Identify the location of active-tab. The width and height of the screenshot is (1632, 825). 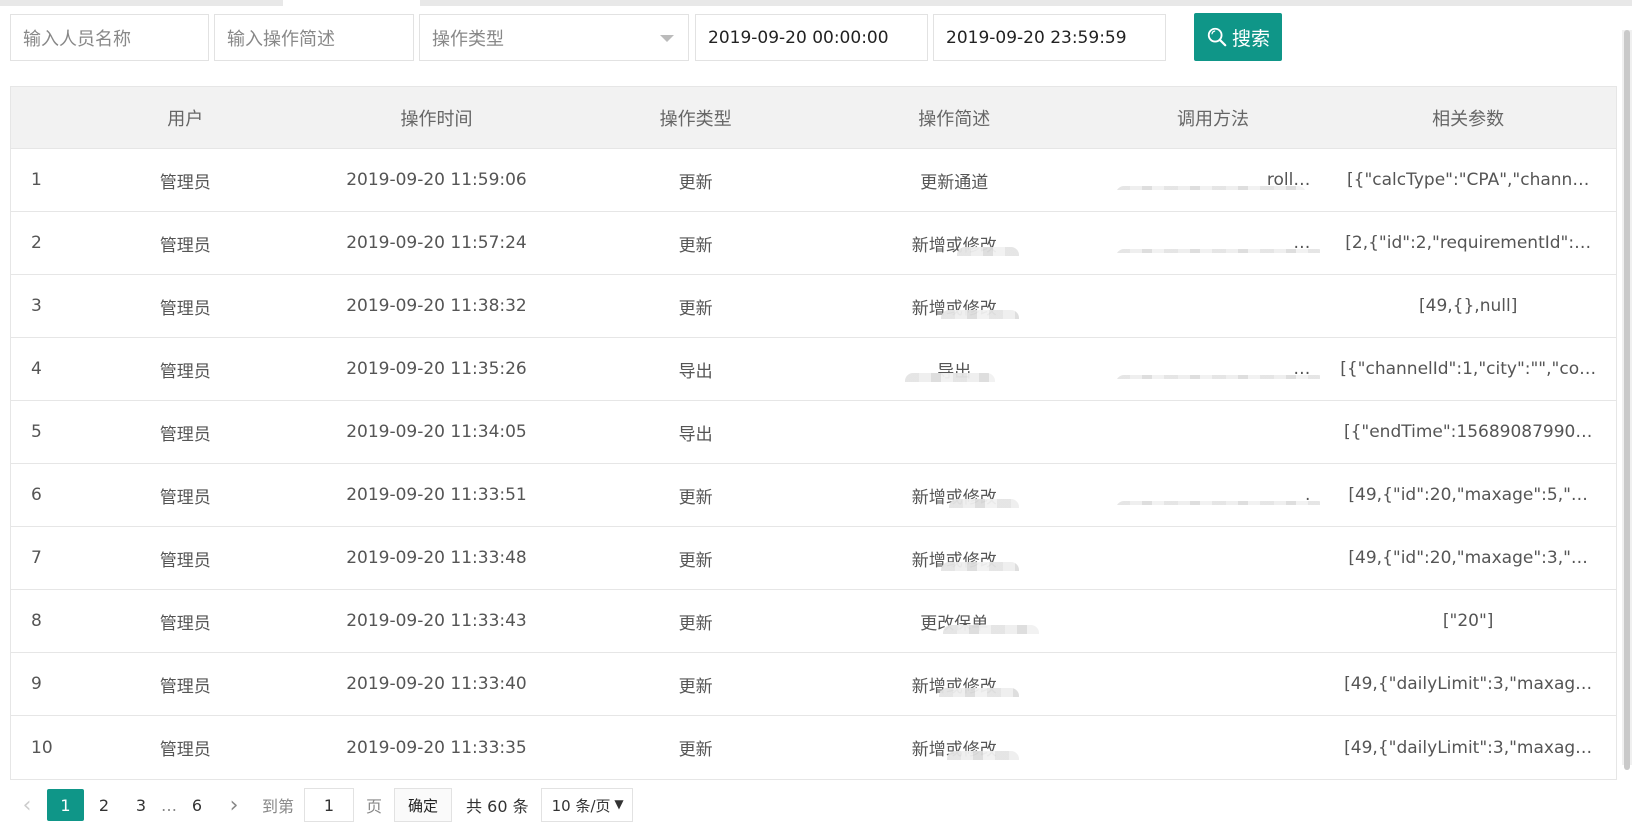
(351, 3).